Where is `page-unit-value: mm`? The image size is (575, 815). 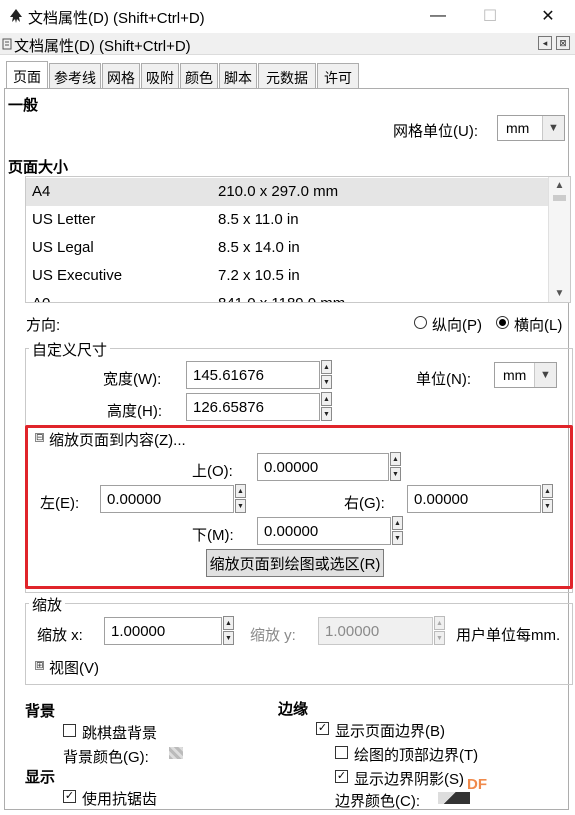
page-unit-value: mm is located at coordinates (515, 375).